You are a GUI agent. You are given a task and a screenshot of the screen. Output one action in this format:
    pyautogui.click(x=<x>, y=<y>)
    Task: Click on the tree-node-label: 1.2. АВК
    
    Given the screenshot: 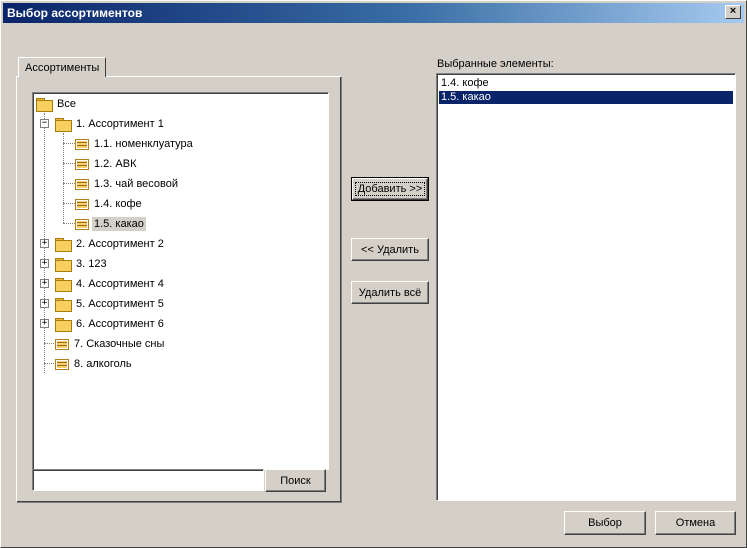 What is the action you would take?
    pyautogui.click(x=115, y=164)
    